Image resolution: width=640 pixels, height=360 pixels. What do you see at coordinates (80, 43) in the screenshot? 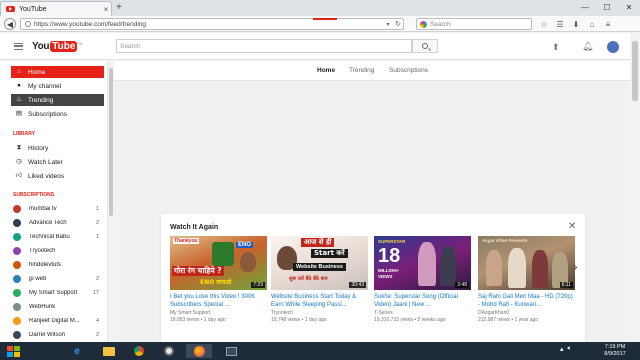
I see `logo-region: IN` at bounding box center [80, 43].